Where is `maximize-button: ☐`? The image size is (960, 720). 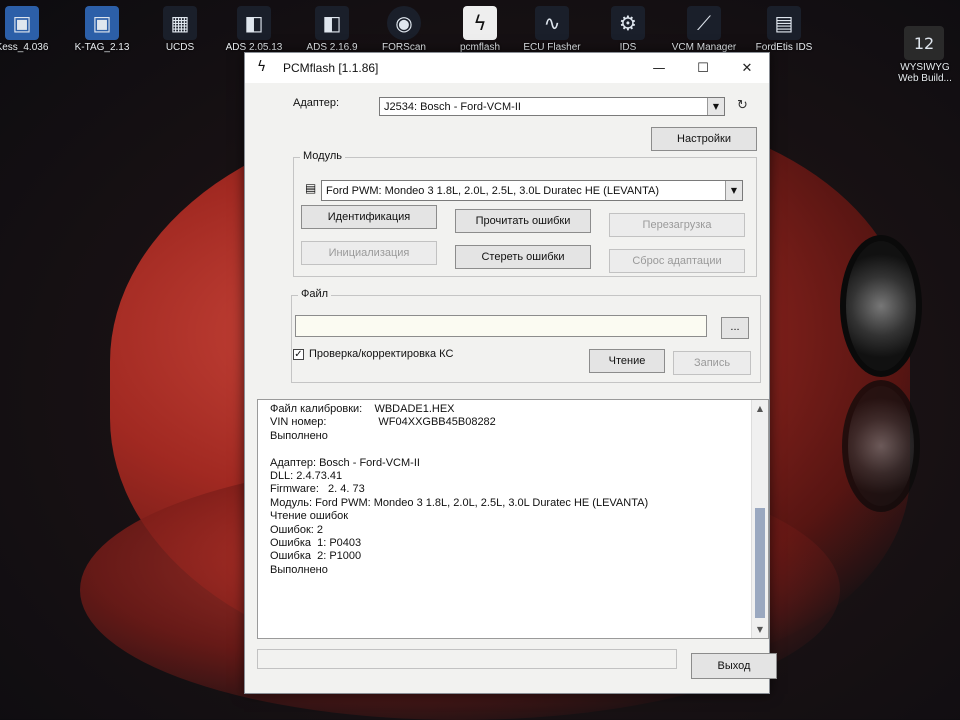 maximize-button: ☐ is located at coordinates (703, 68).